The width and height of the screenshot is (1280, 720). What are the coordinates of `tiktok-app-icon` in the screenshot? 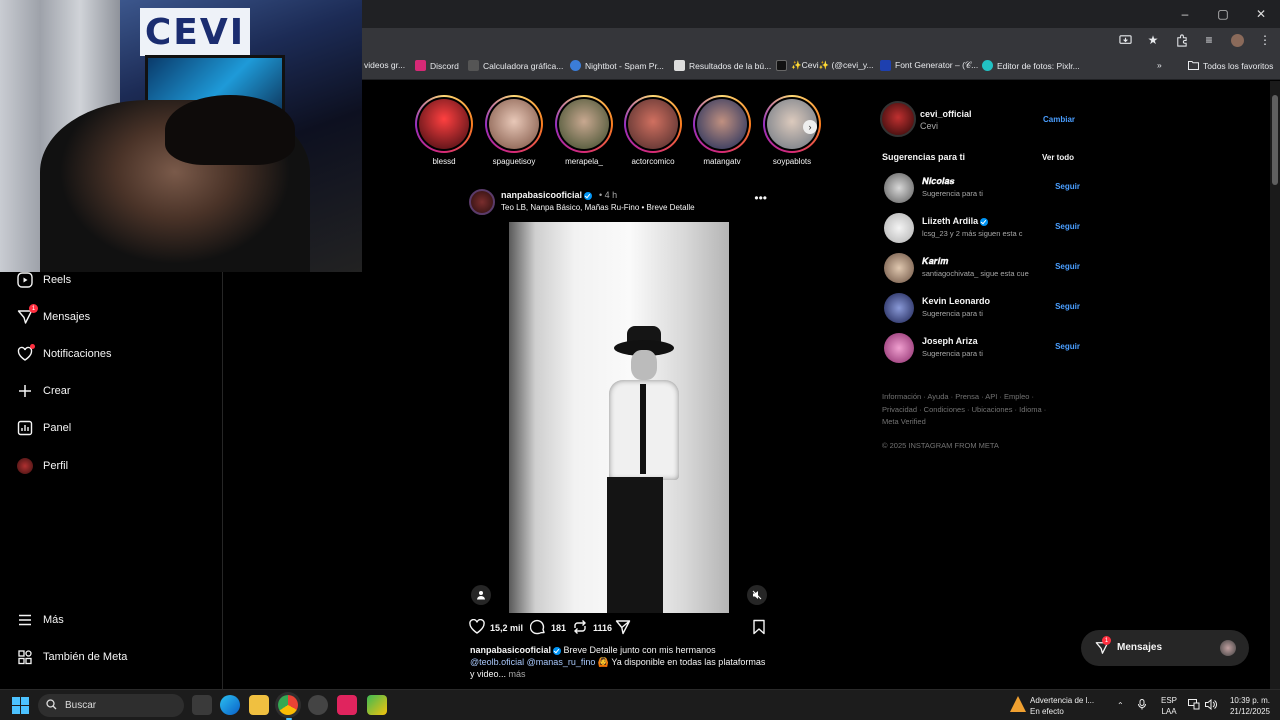 It's located at (347, 705).